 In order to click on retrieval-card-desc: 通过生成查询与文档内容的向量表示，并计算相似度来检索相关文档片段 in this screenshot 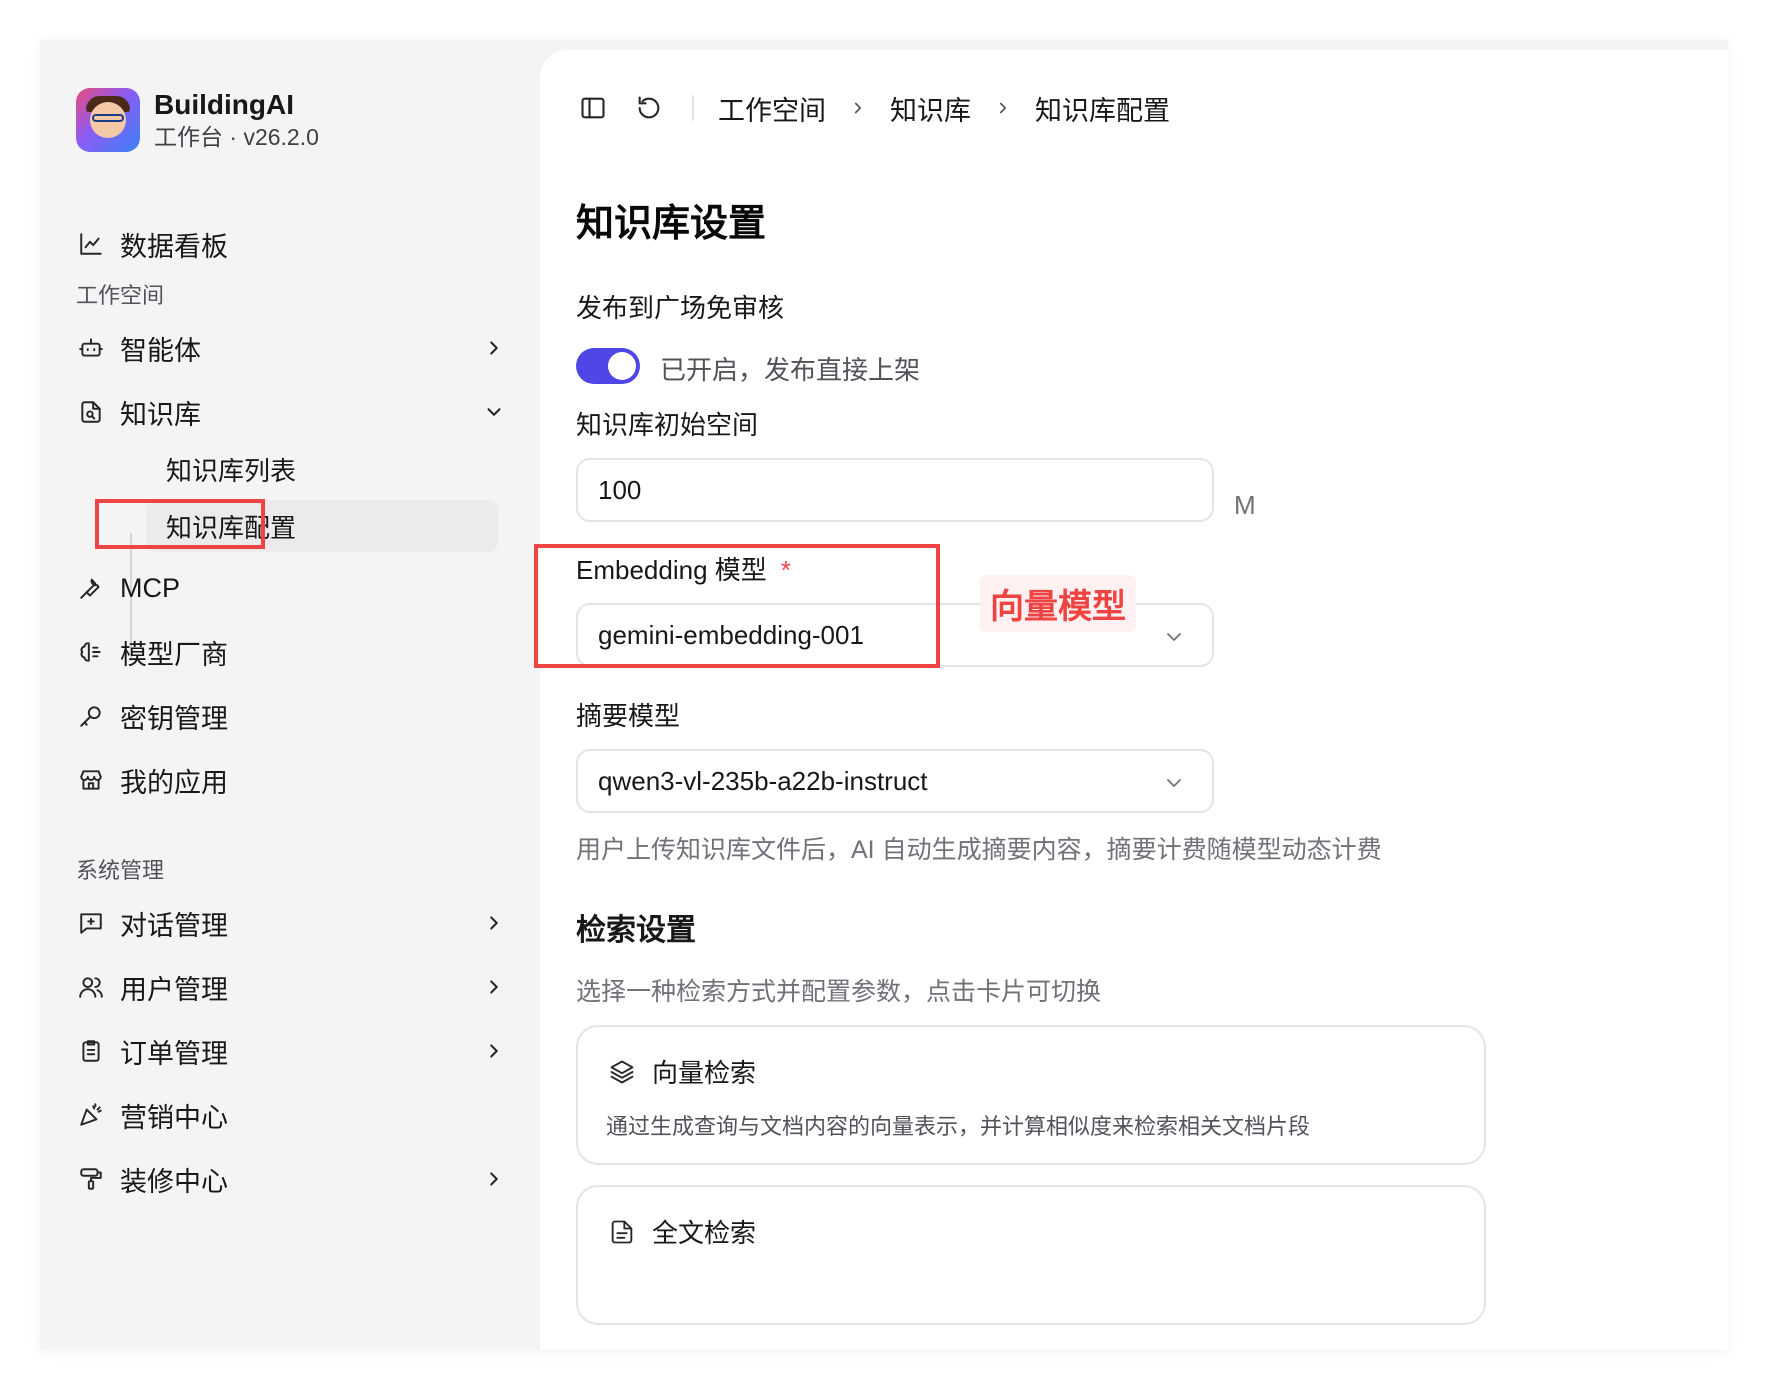, I will do `click(958, 1126)`.